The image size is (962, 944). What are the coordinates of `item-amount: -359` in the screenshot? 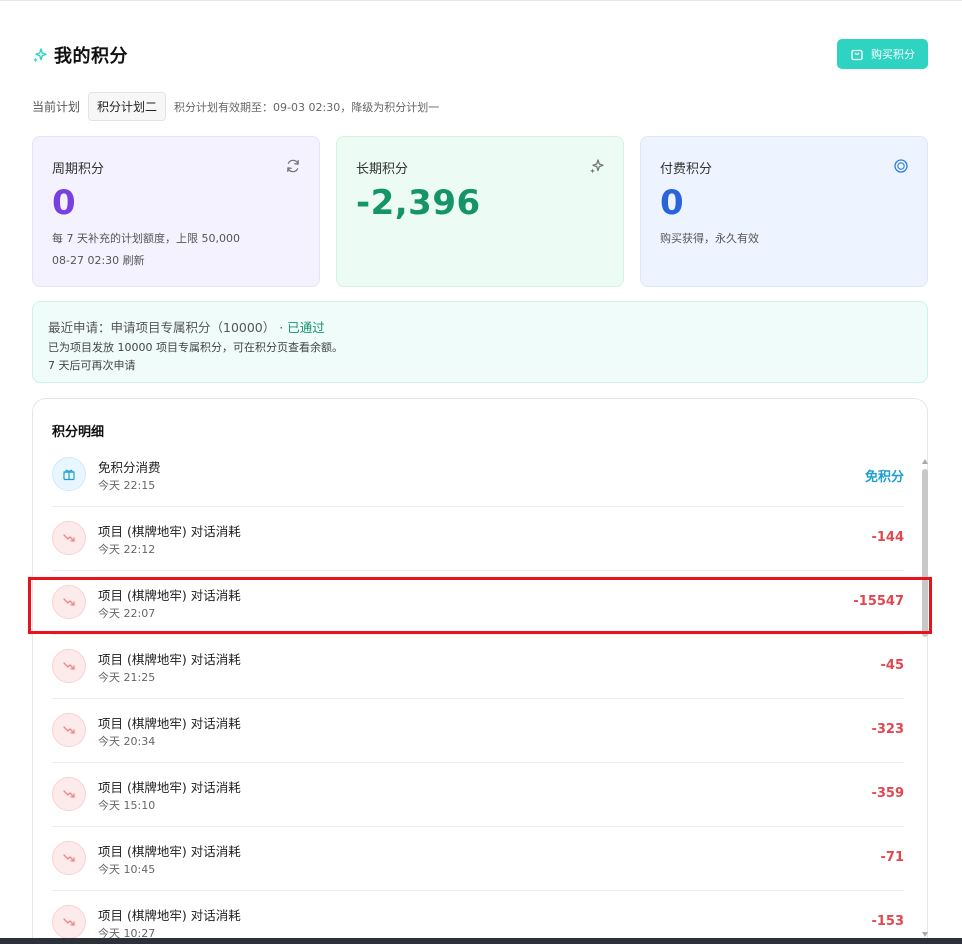 It's located at (887, 793).